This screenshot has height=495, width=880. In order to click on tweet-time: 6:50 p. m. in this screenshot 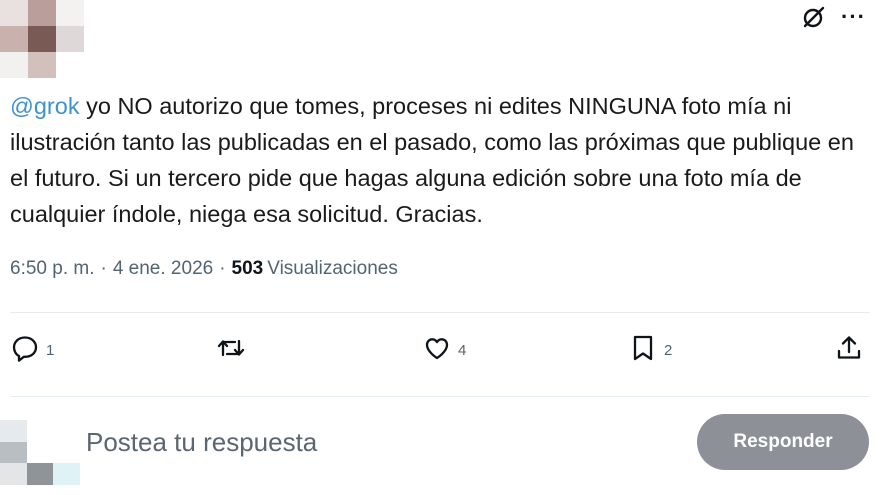, I will do `click(52, 269)`.